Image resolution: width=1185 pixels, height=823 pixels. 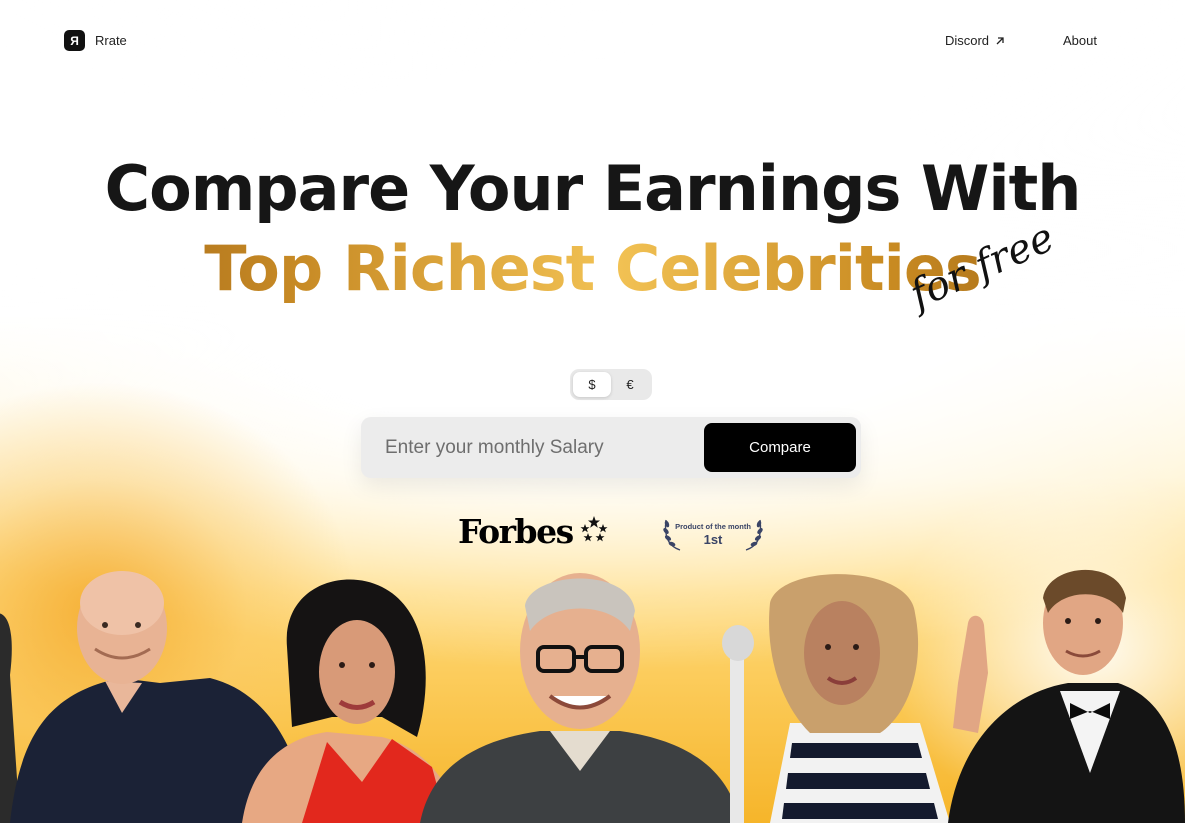 I want to click on compare-button: Compare, so click(x=780, y=447).